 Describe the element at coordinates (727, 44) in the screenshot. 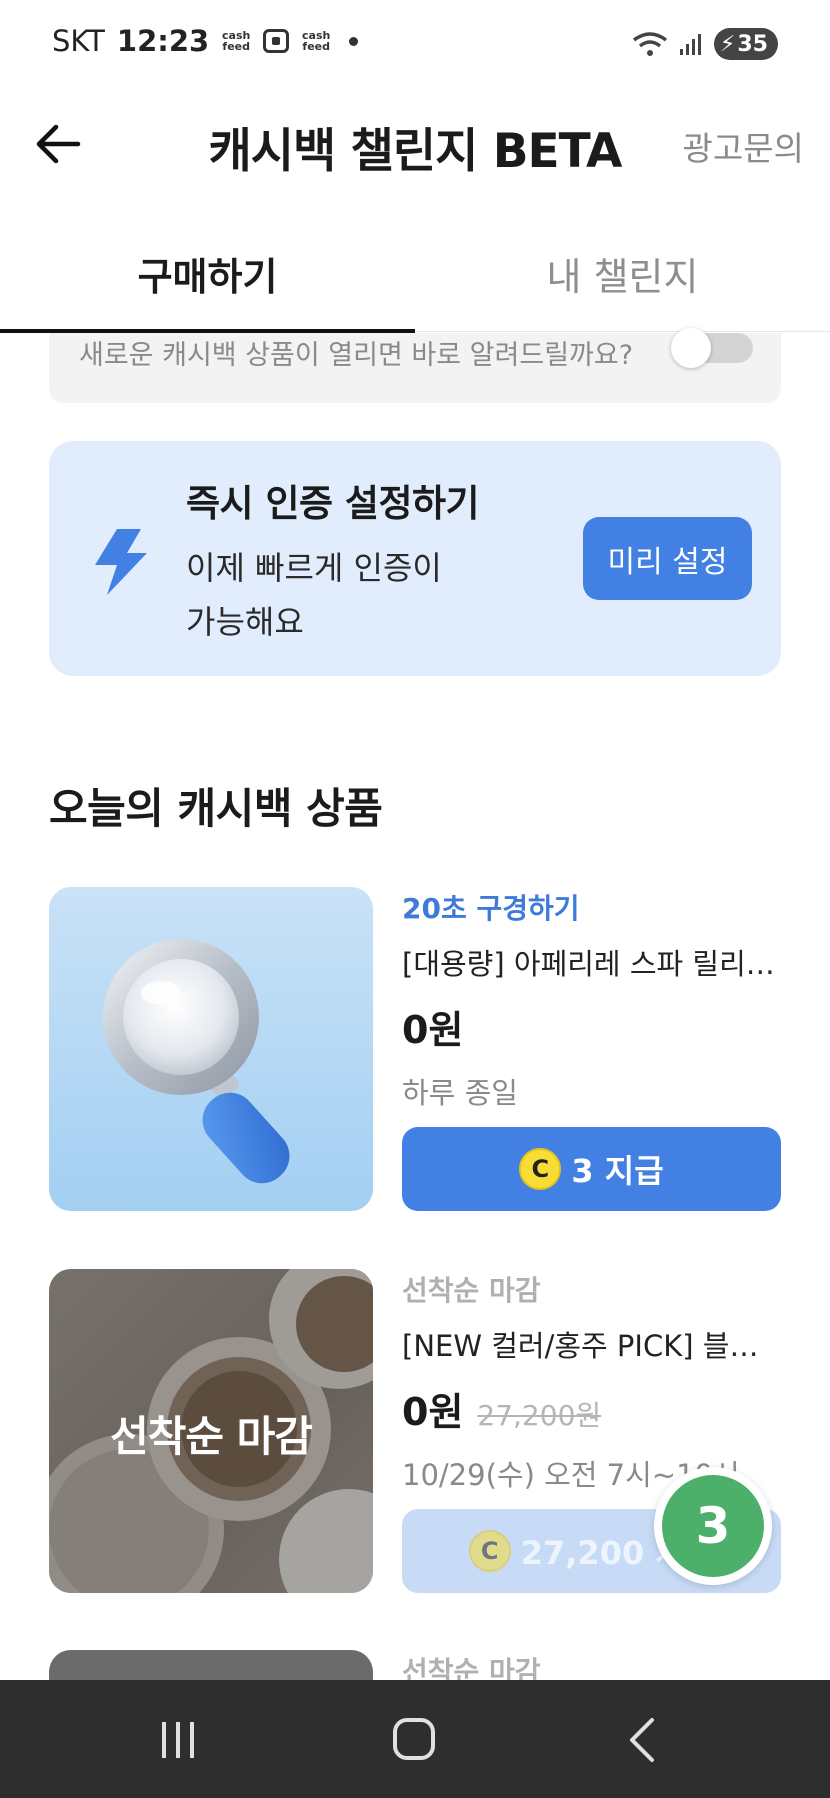

I see `battery-charging-icon: ⚡` at that location.